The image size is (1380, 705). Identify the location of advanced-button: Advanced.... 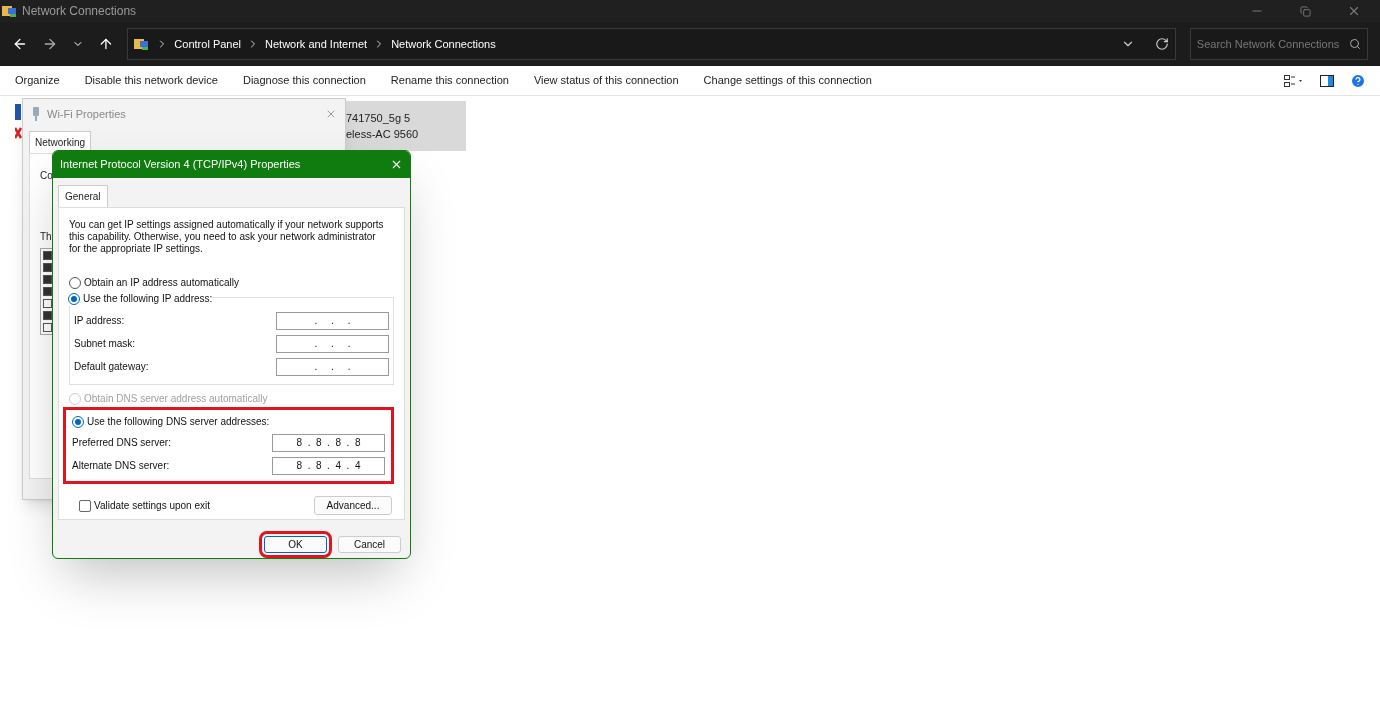
(353, 506).